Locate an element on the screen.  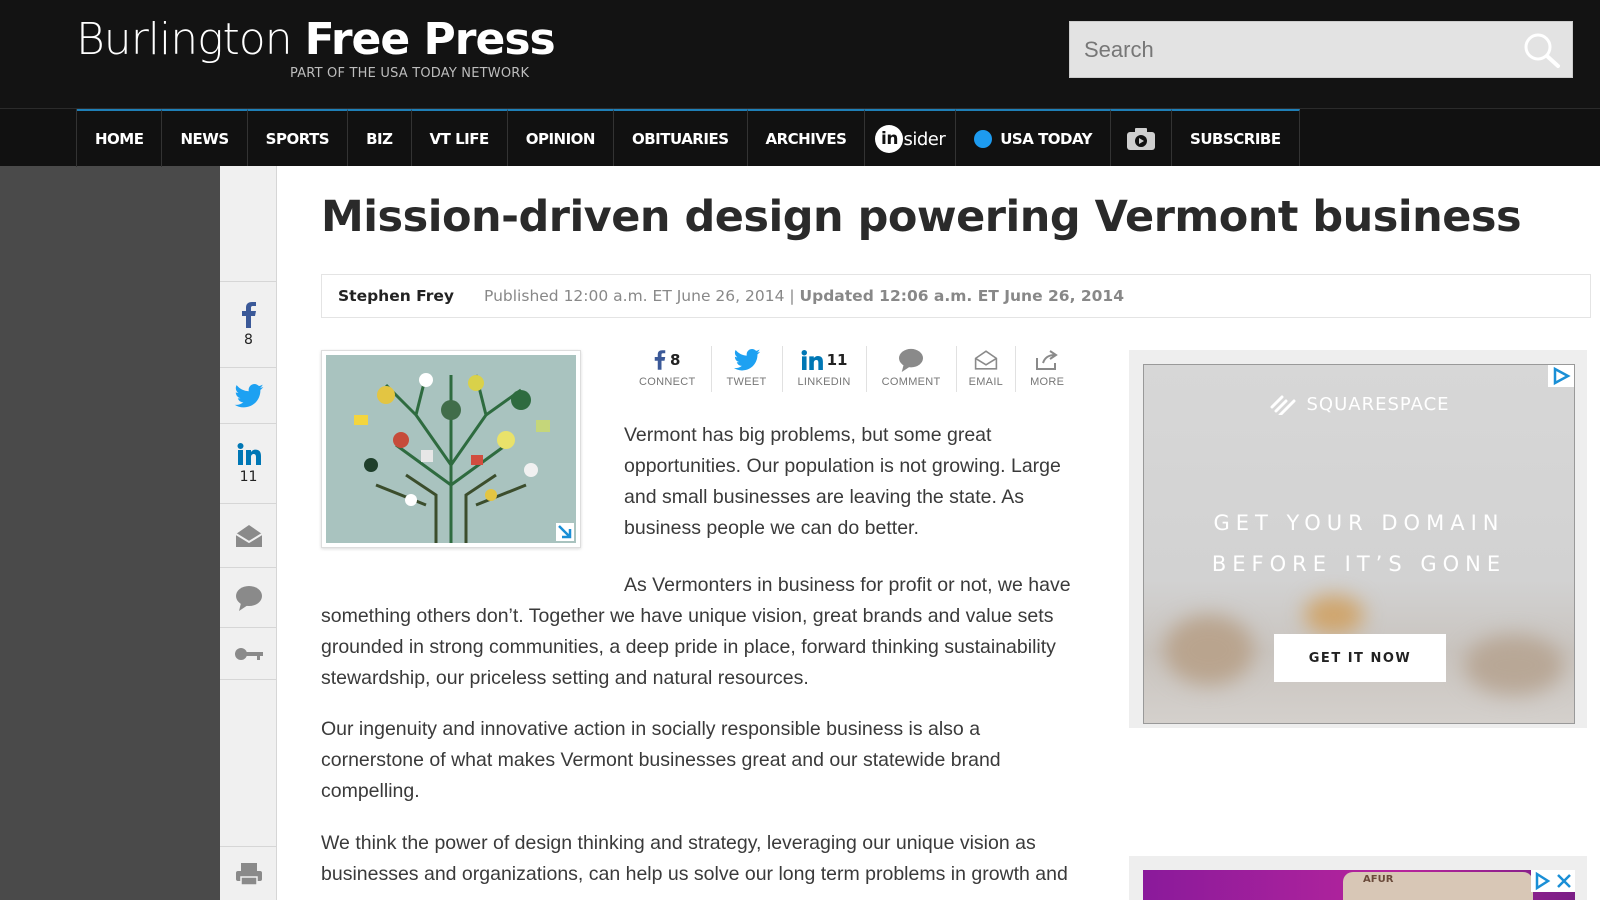
ad2-controls is located at coordinates (1553, 881).